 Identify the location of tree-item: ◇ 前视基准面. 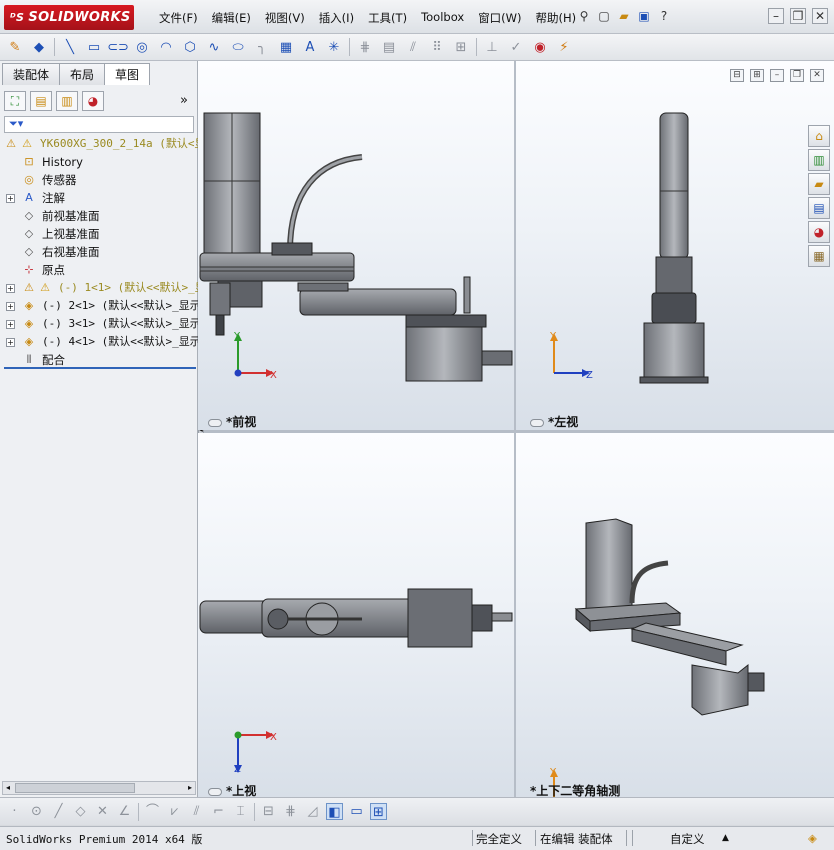
(99, 216).